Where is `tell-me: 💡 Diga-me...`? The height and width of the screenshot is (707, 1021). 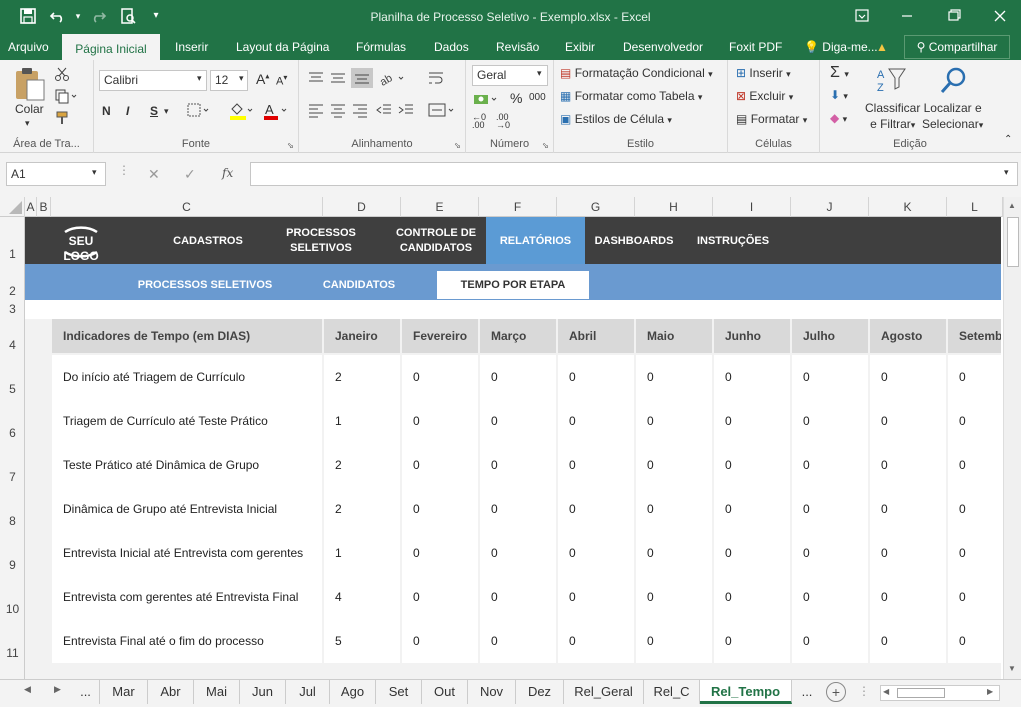
tell-me: 💡 Diga-me... is located at coordinates (841, 47).